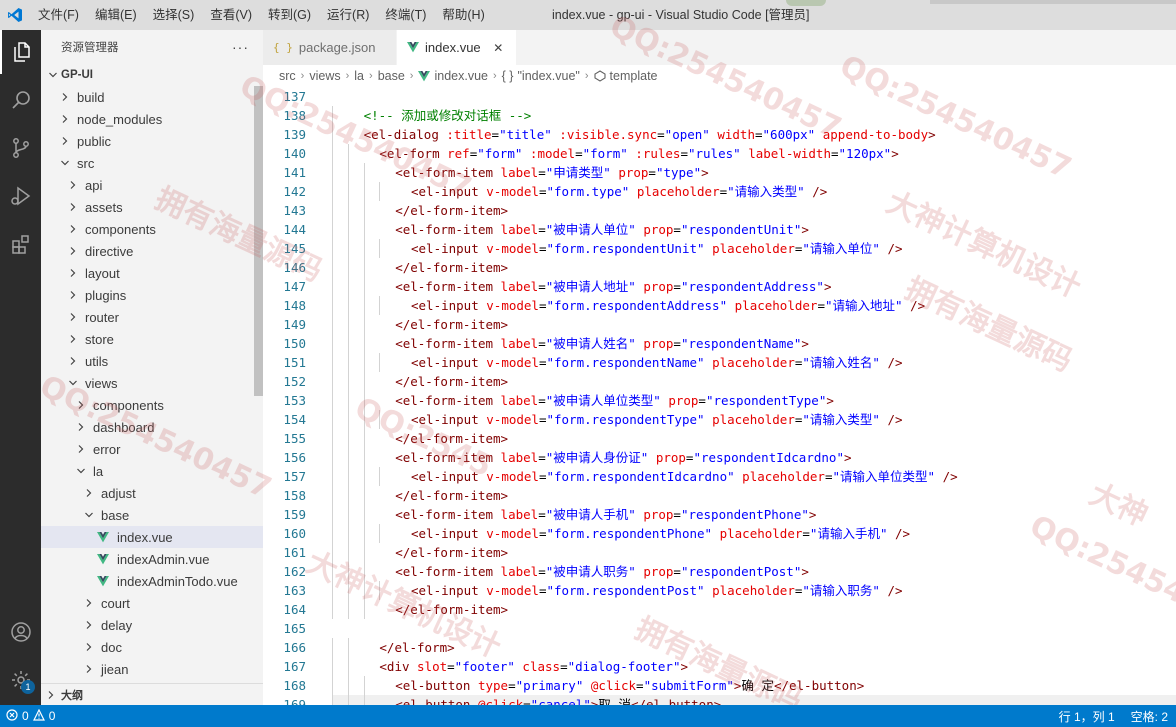  Describe the element at coordinates (590, 571) in the screenshot. I see `code-token: "被申请人职务"` at that location.